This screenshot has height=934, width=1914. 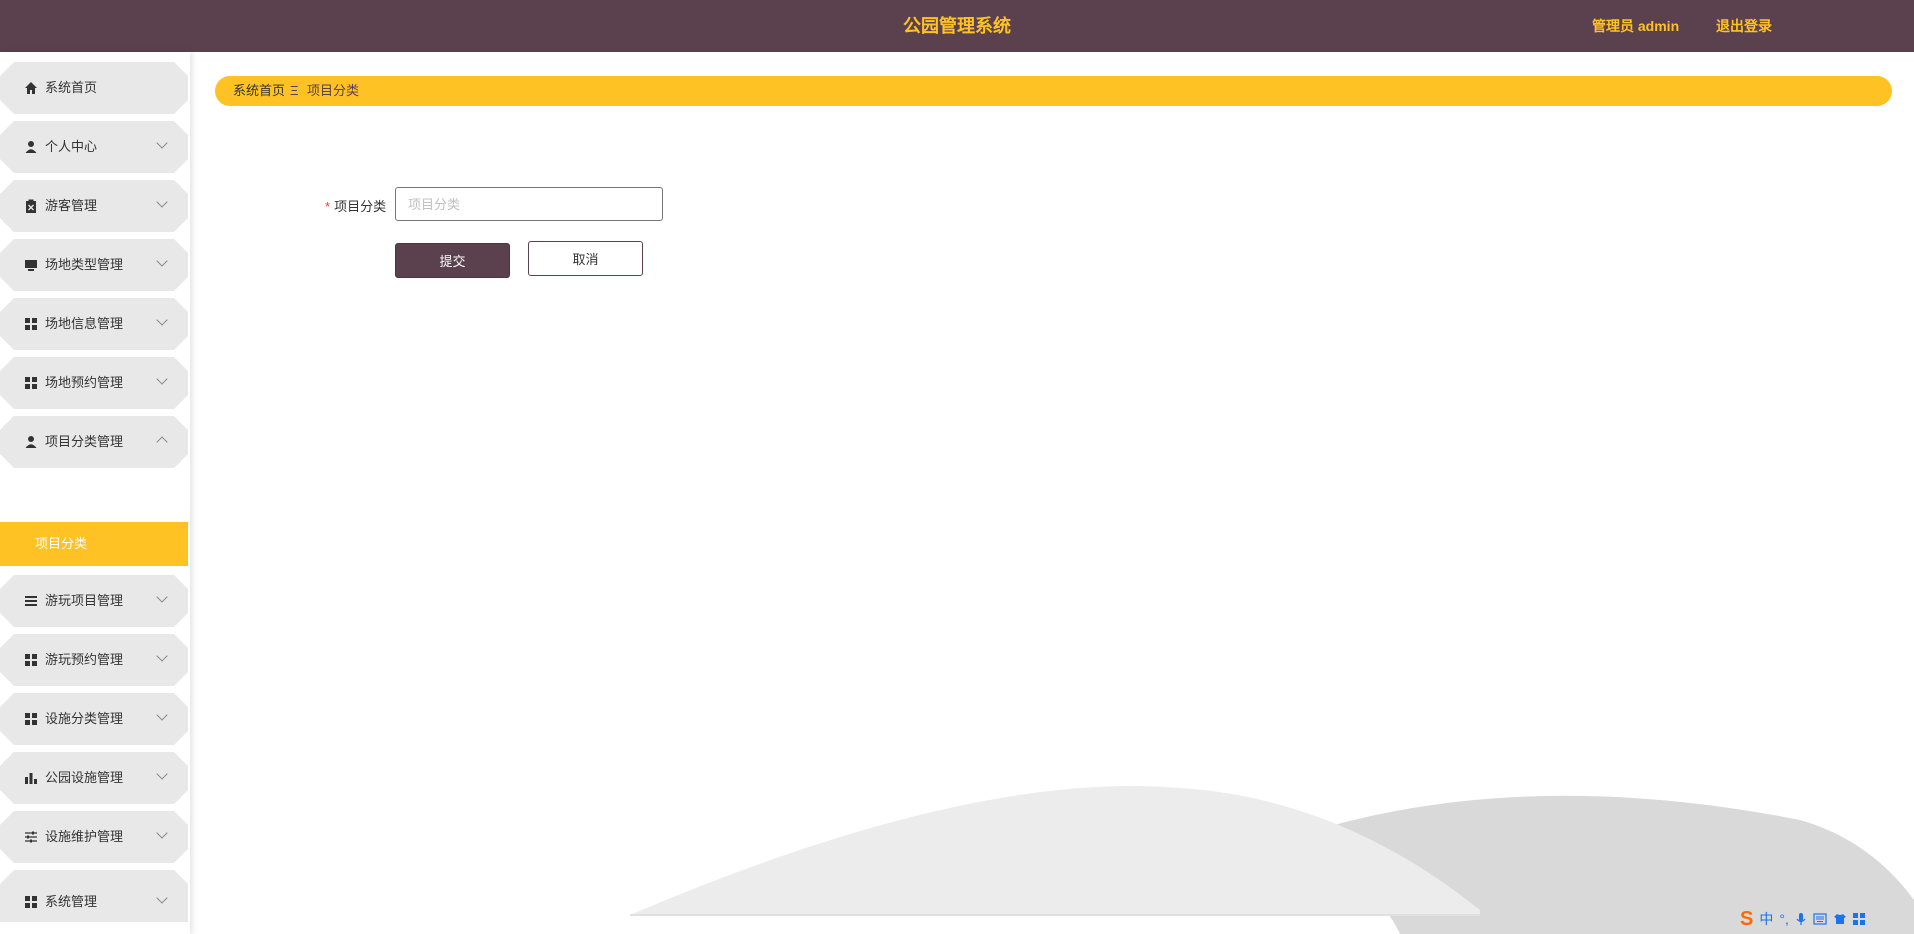 I want to click on cancel-button: 取消, so click(x=585, y=258).